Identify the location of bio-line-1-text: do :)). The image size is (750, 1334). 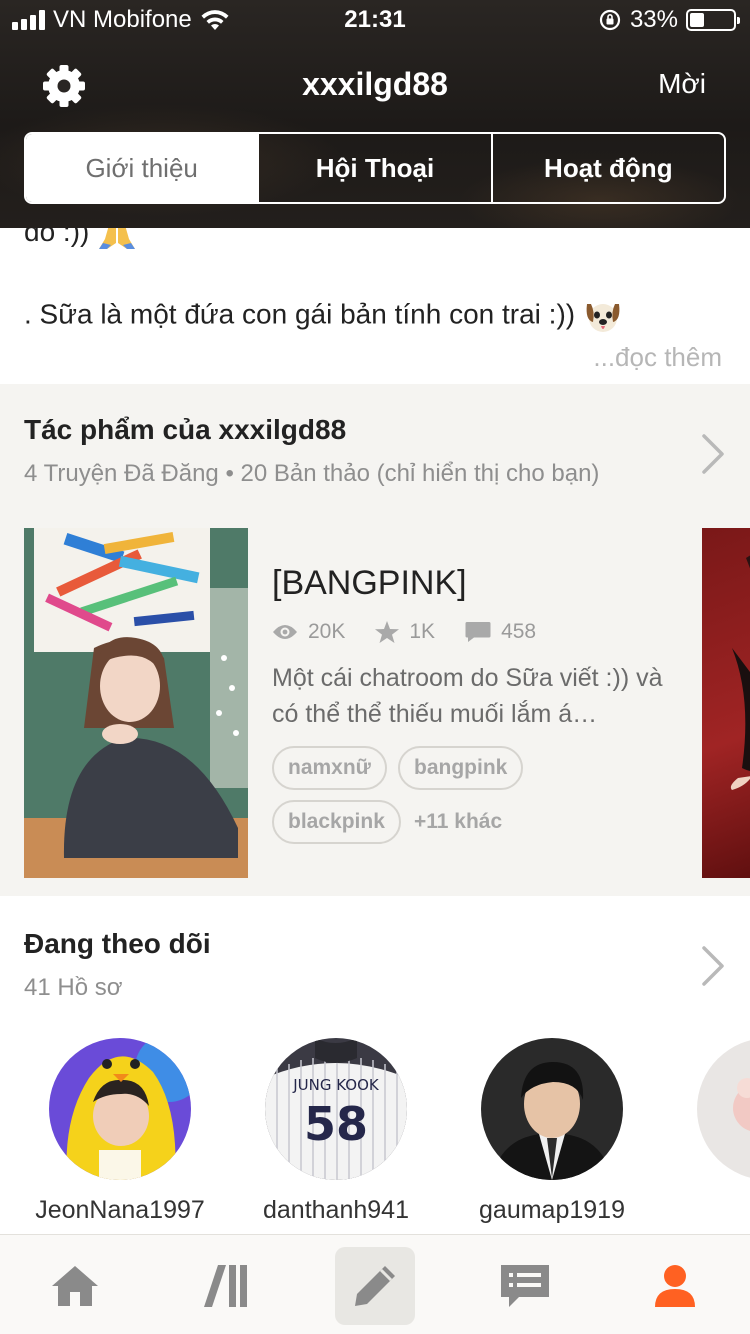
(57, 237).